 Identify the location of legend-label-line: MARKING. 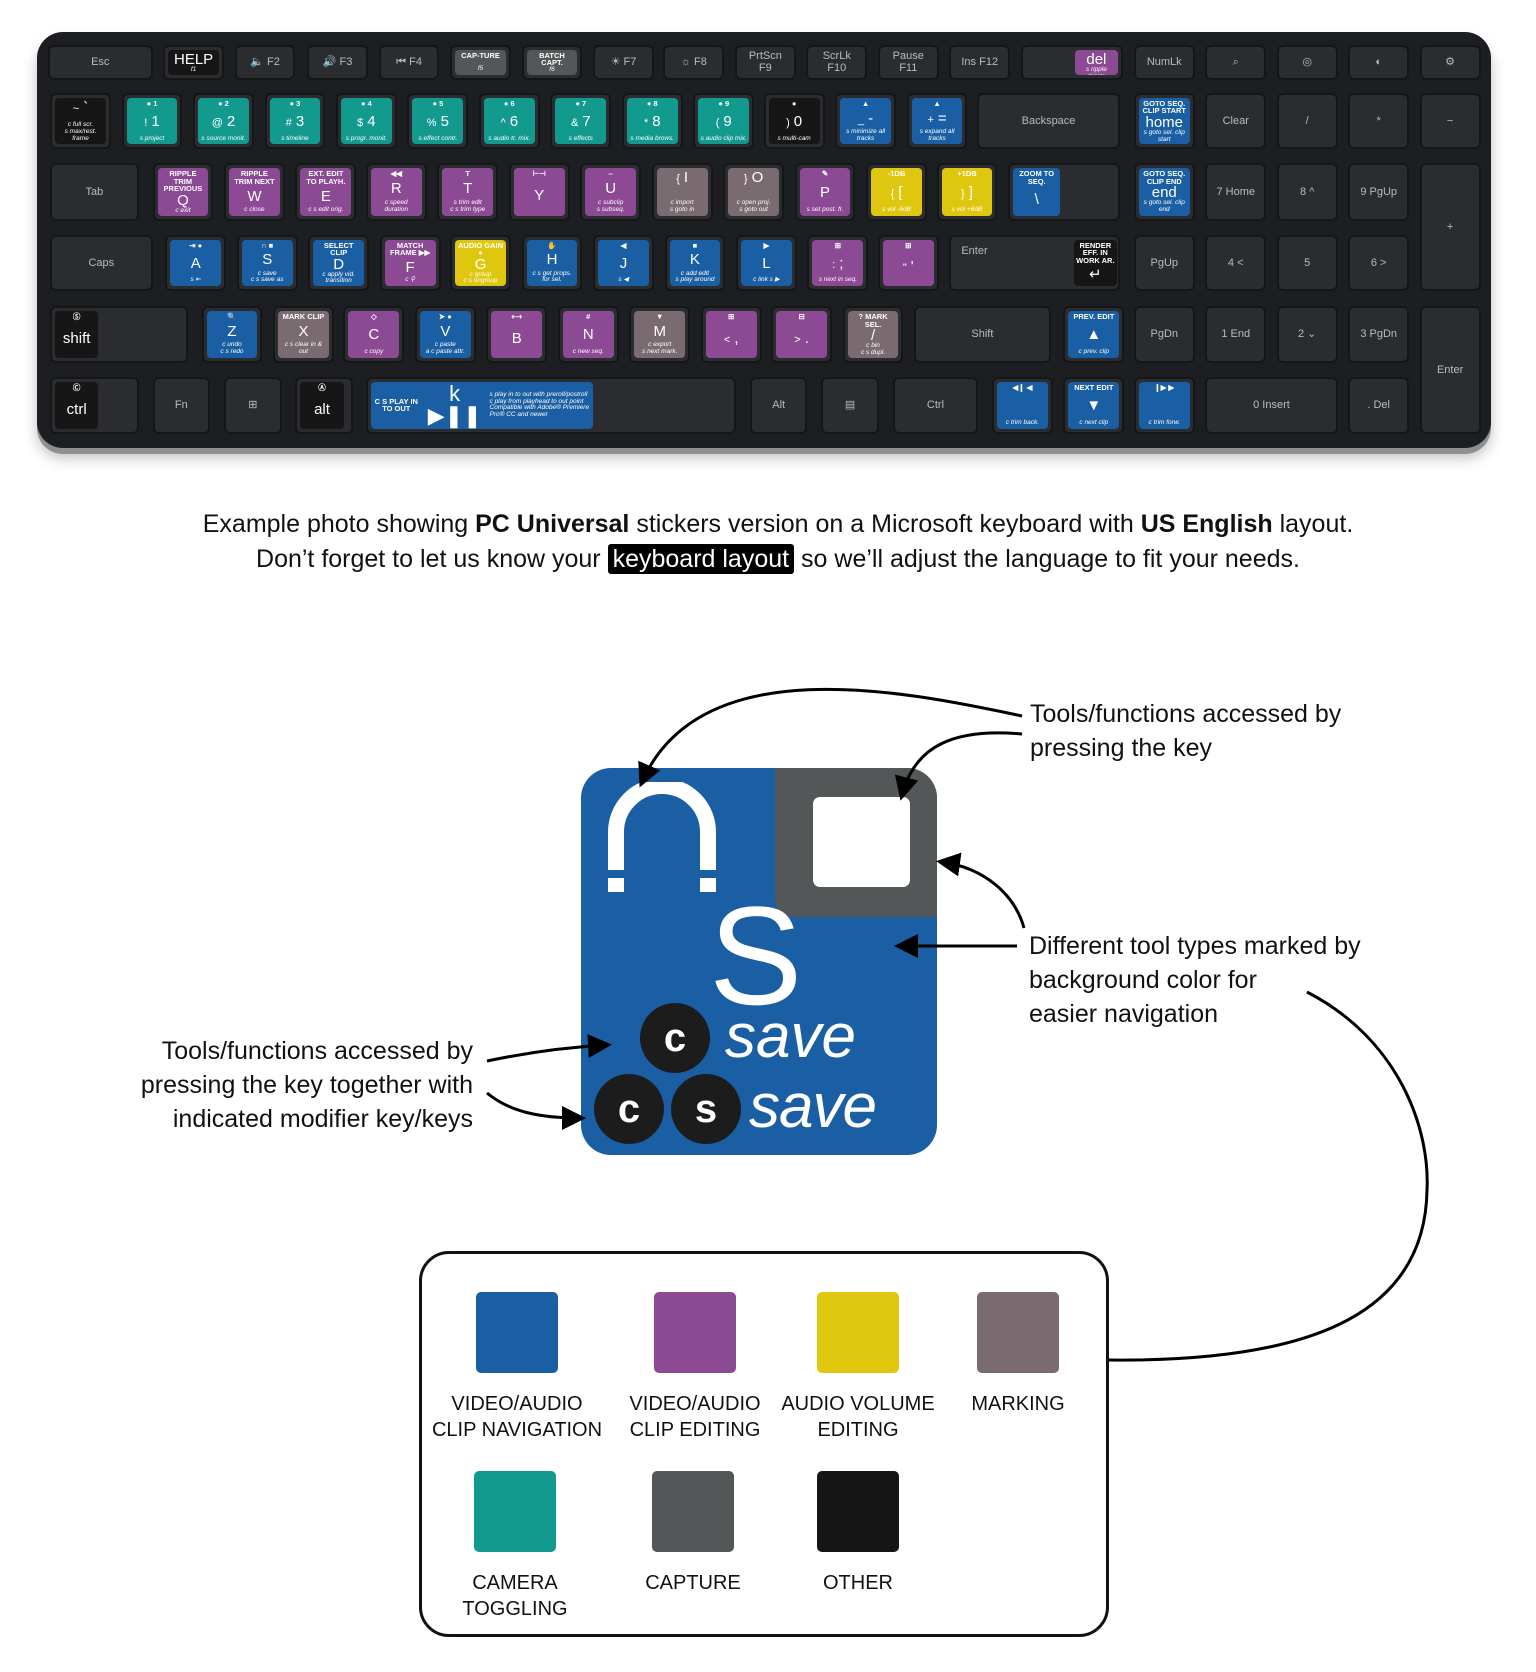
(1018, 1404).